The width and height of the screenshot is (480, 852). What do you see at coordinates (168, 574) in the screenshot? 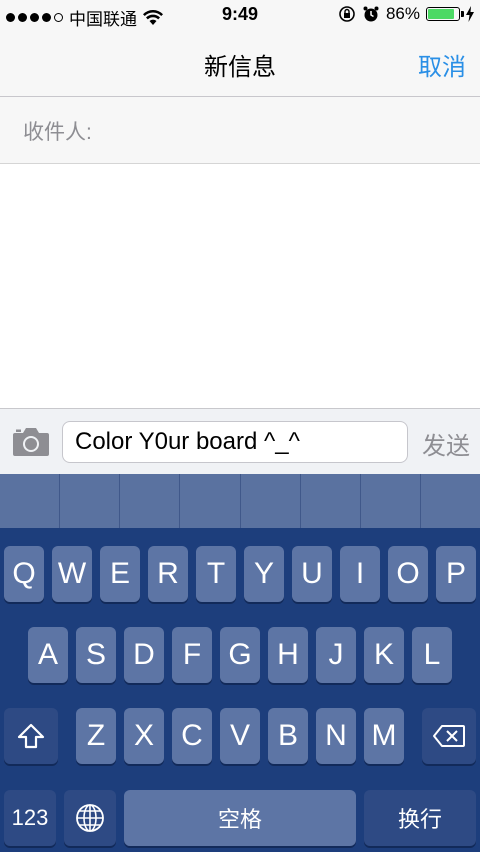
I see `key-r: R` at bounding box center [168, 574].